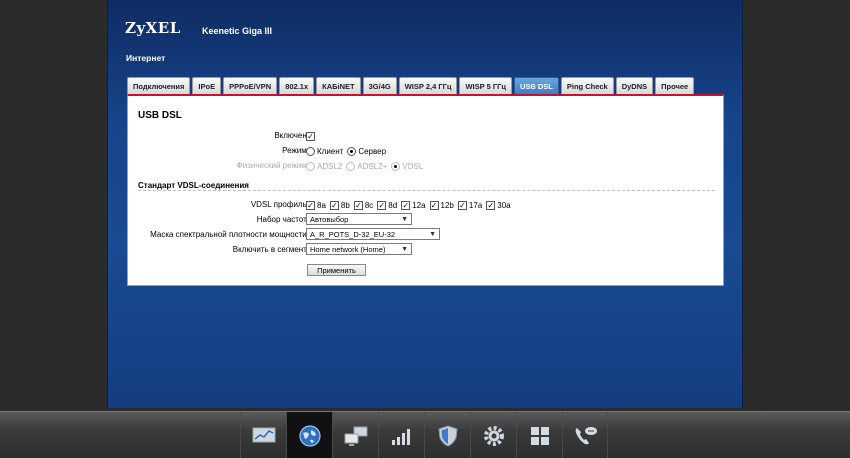  Describe the element at coordinates (279, 204) in the screenshot. I see `vdsl-profile-label: VDSL профиль:` at that location.